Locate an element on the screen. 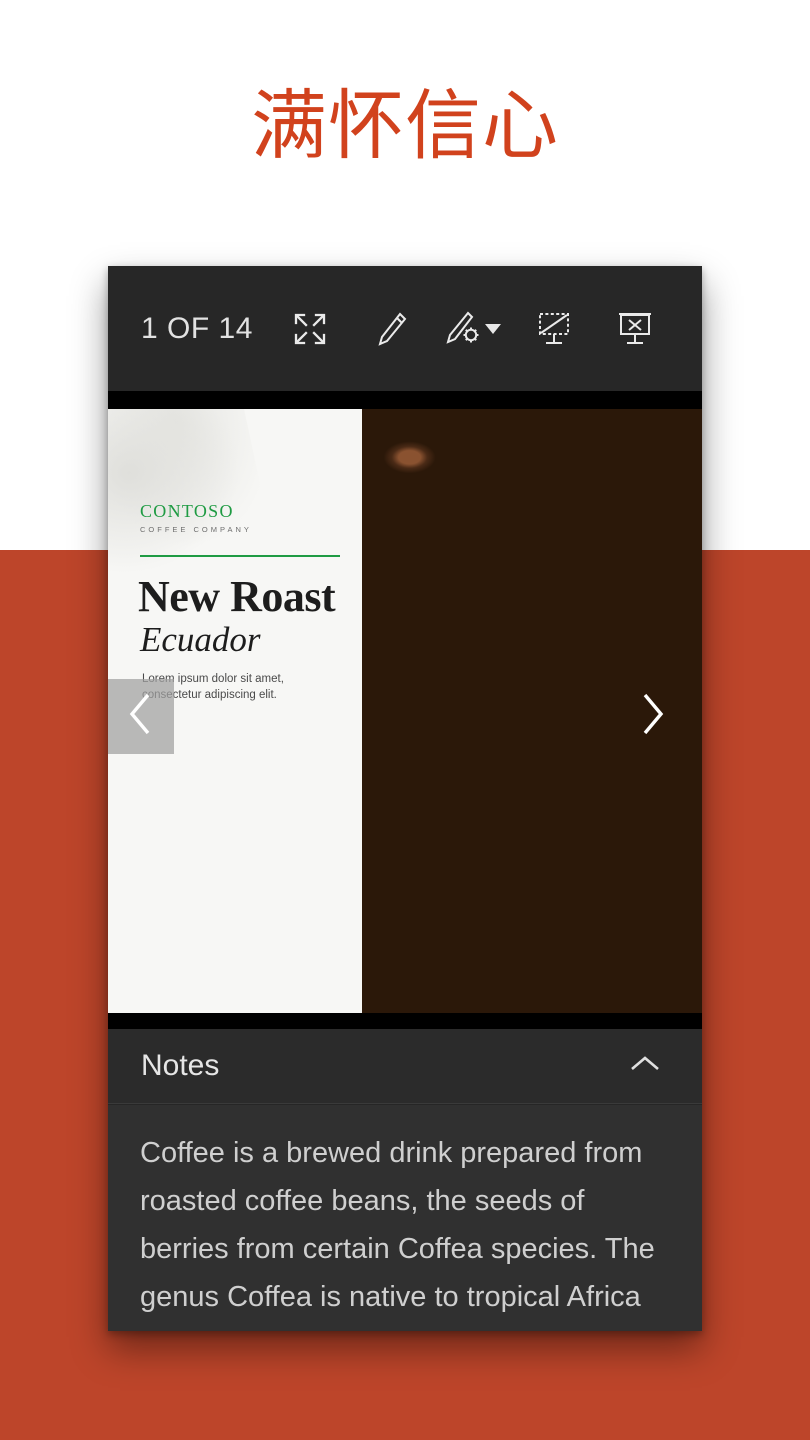  next-slide-button is located at coordinates (652, 716).